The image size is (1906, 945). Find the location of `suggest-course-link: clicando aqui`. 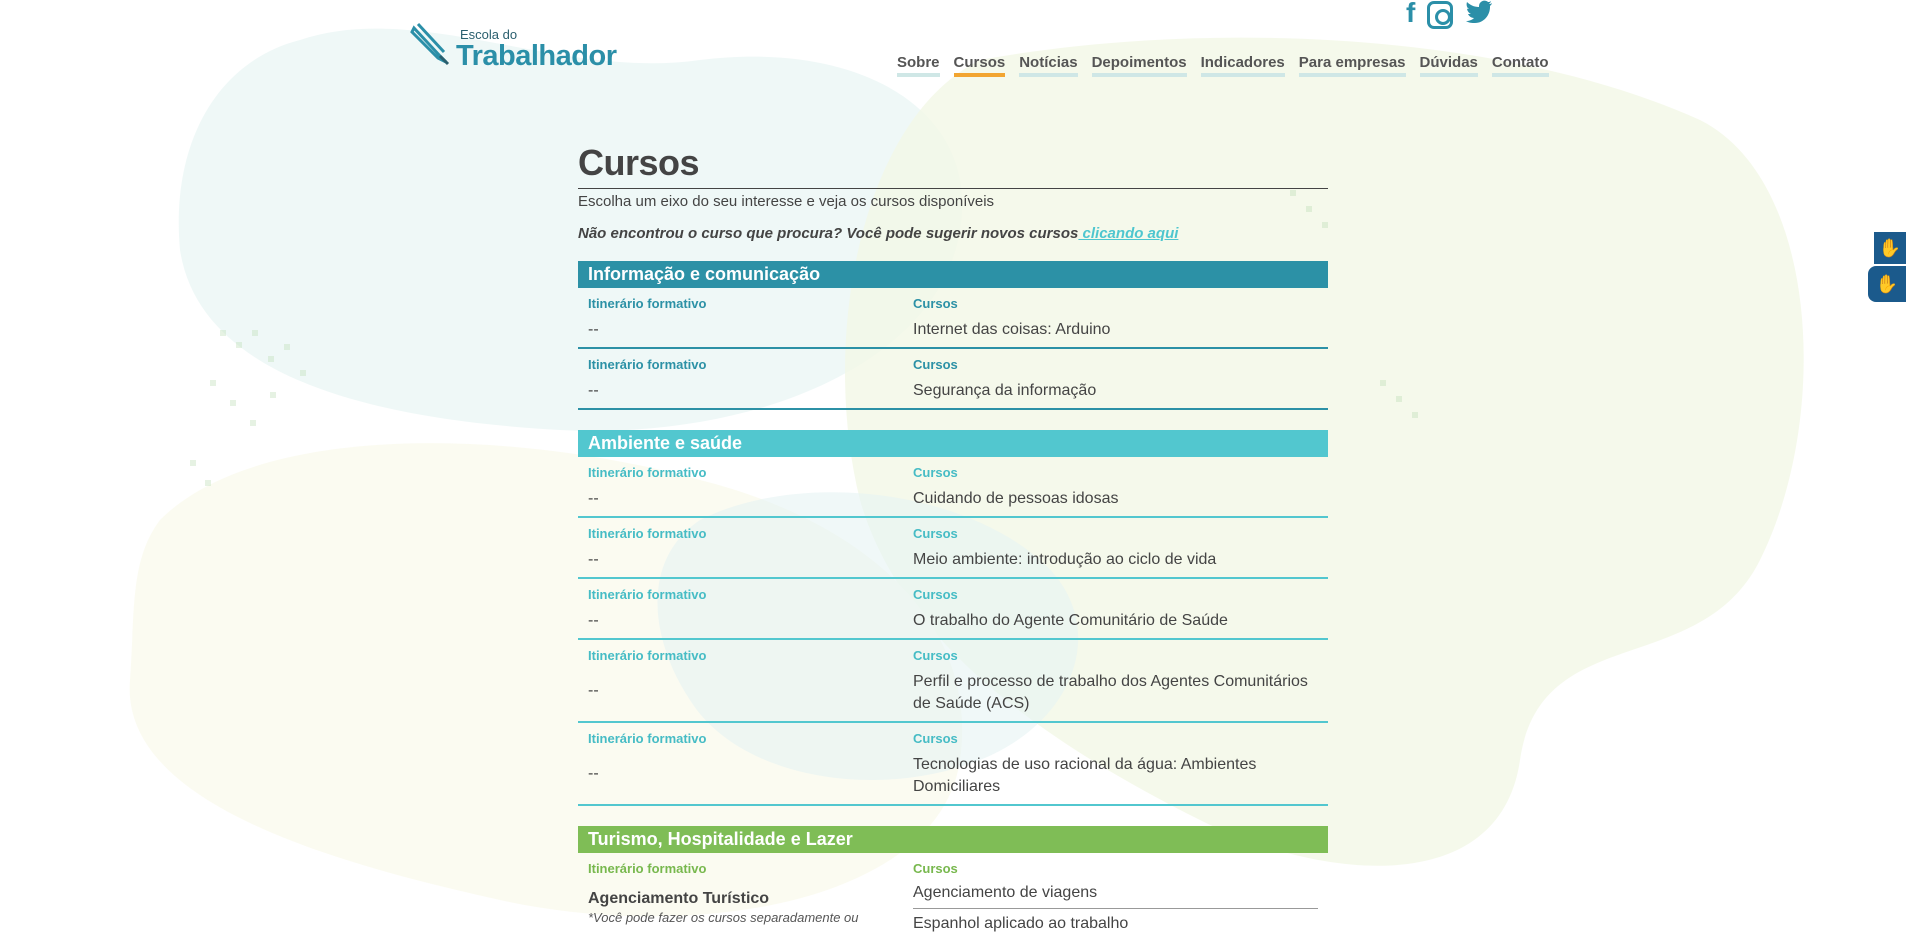

suggest-course-link: clicando aqui is located at coordinates (1128, 233).